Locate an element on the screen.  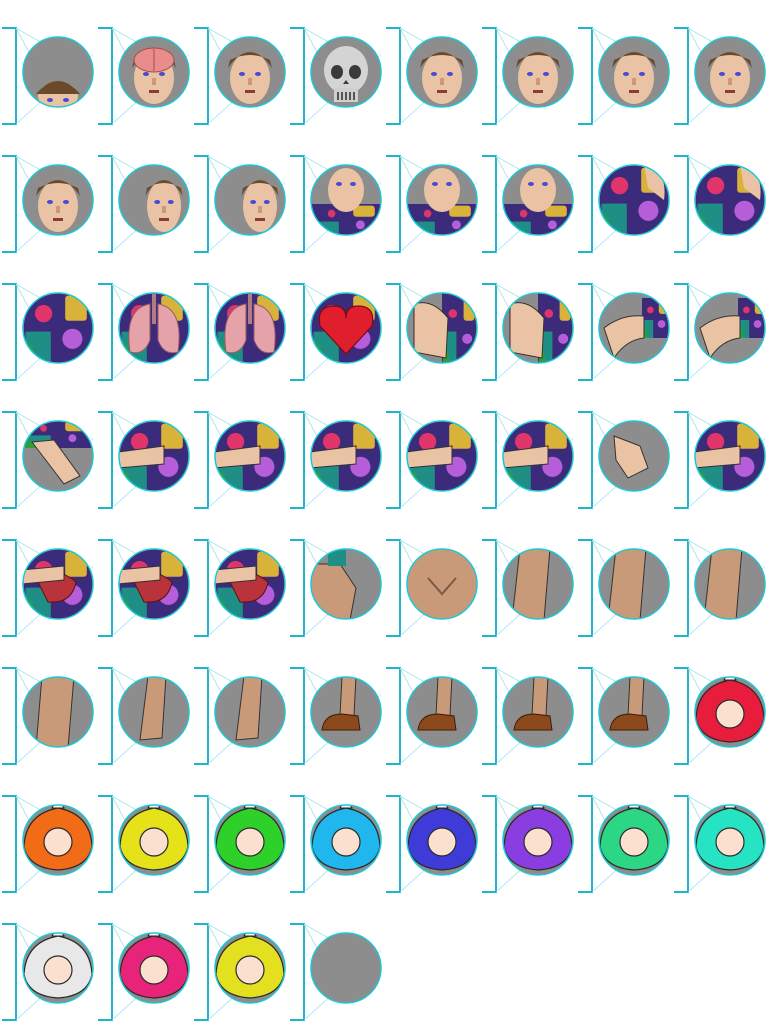
head-crown-icon is located at coordinates (48, 76).